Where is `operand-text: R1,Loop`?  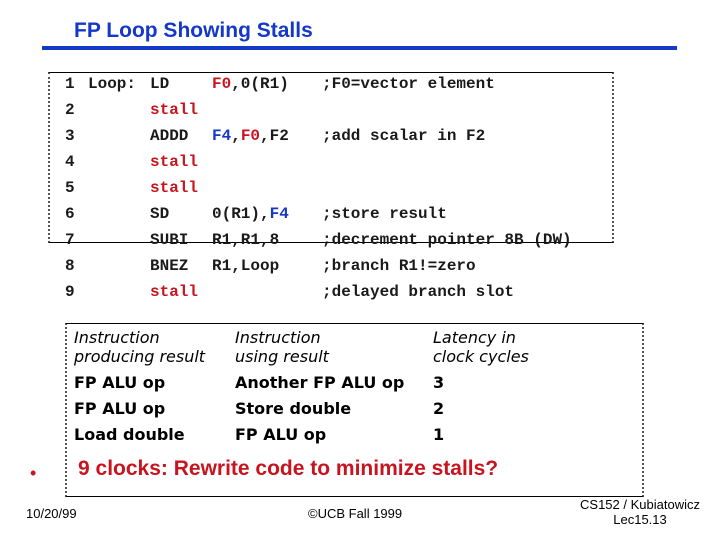
operand-text: R1,Loop is located at coordinates (246, 266).